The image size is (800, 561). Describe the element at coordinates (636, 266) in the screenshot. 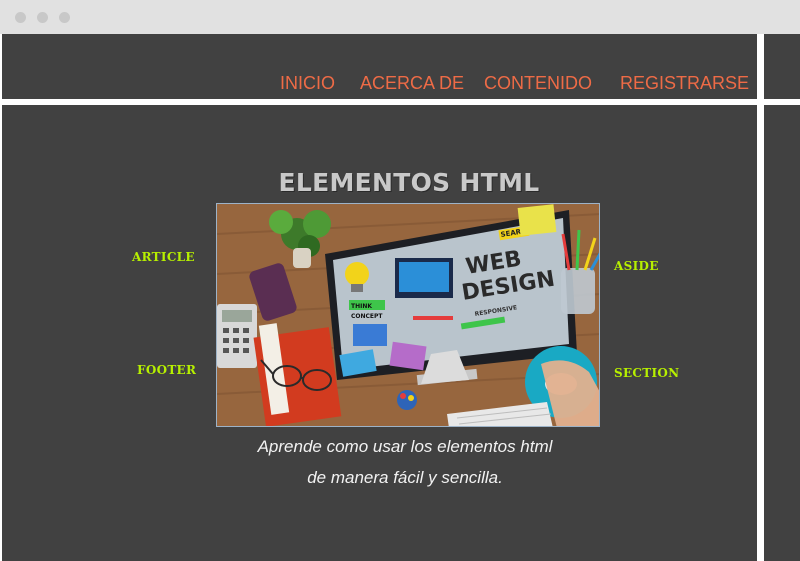

I see `tag-aside: ASIDE` at that location.